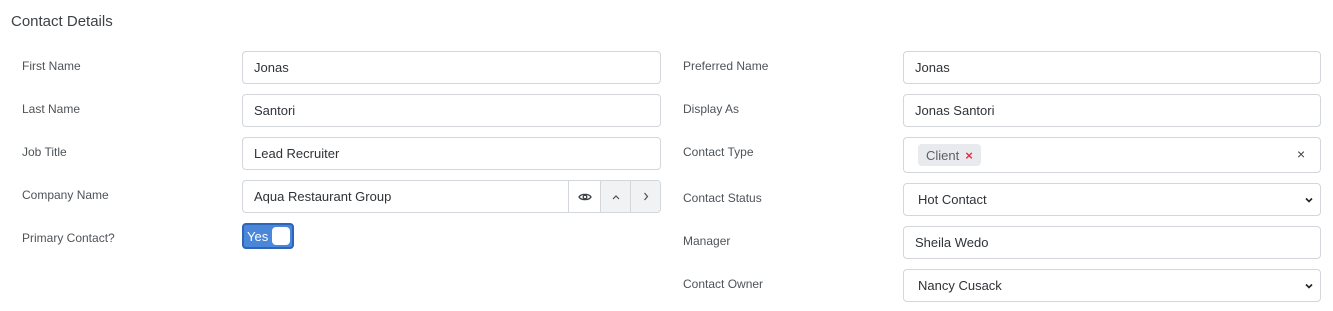 This screenshot has height=311, width=1333. What do you see at coordinates (451, 110) in the screenshot?
I see `last-name-input: Santori` at bounding box center [451, 110].